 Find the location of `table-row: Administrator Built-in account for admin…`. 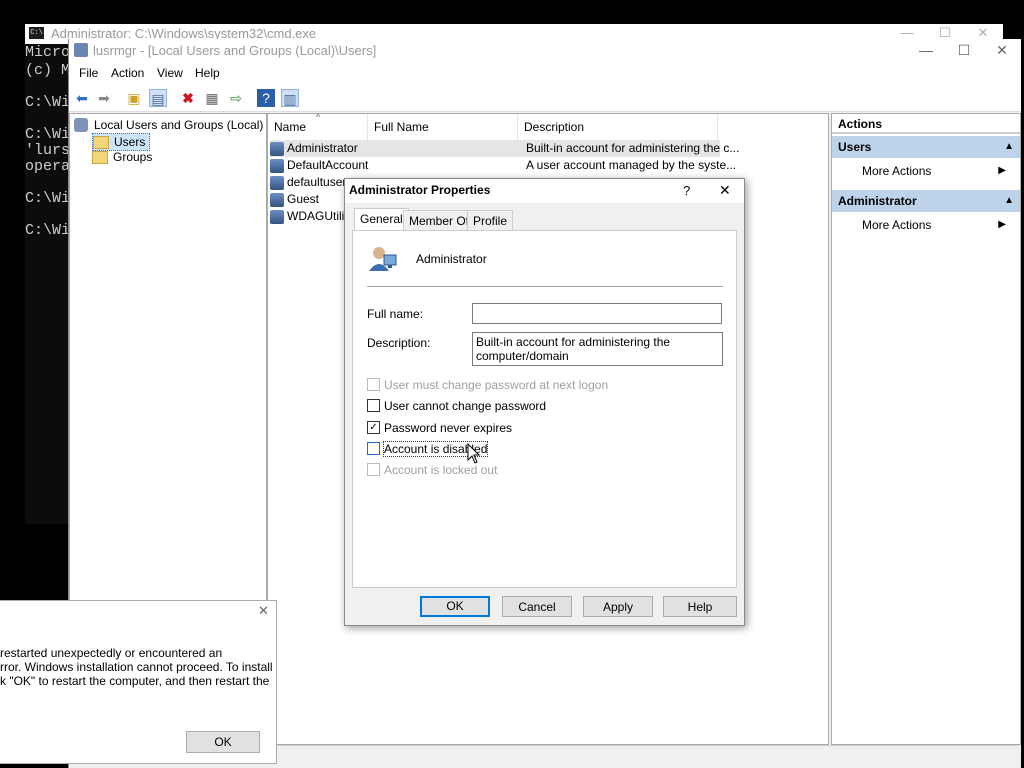

table-row: Administrator Built-in account for admin… is located at coordinates (504, 148).